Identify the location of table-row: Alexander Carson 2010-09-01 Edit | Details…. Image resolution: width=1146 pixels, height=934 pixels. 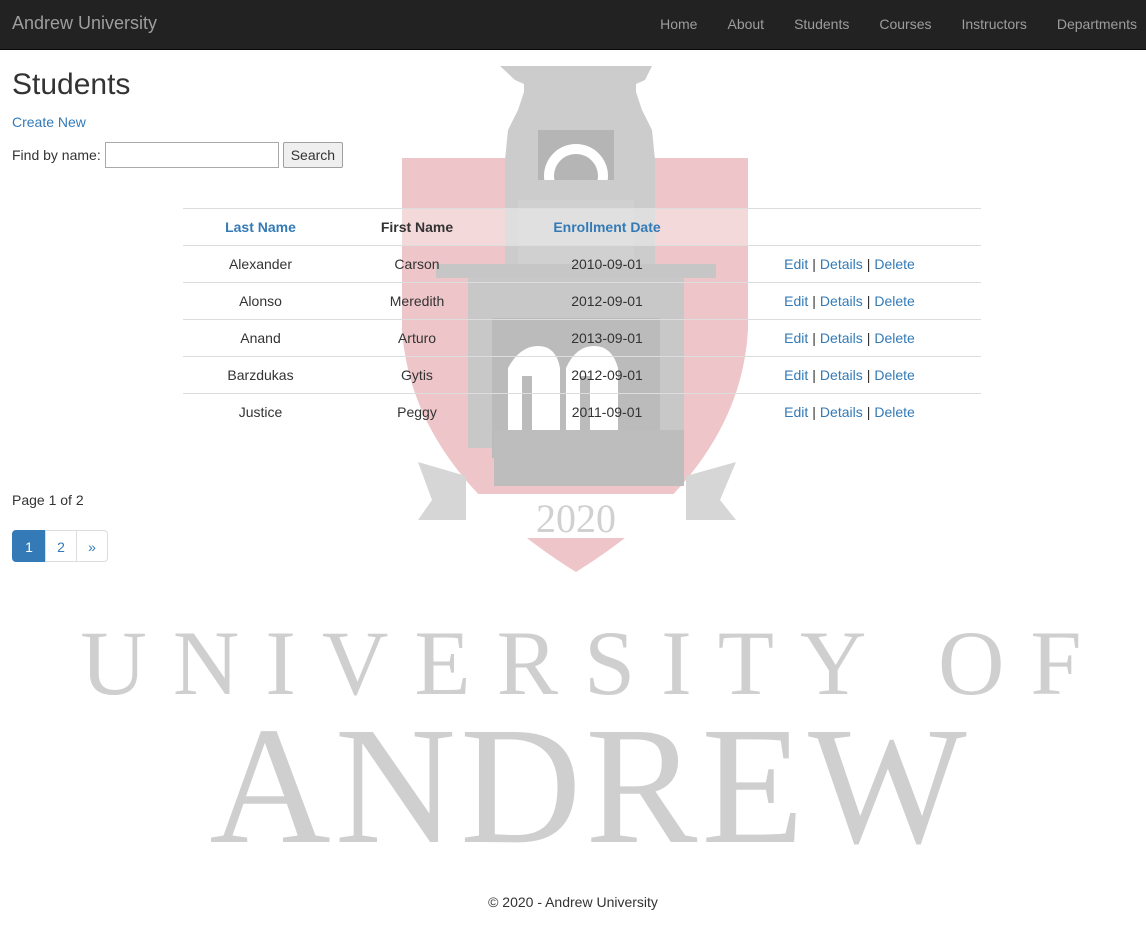
(582, 264).